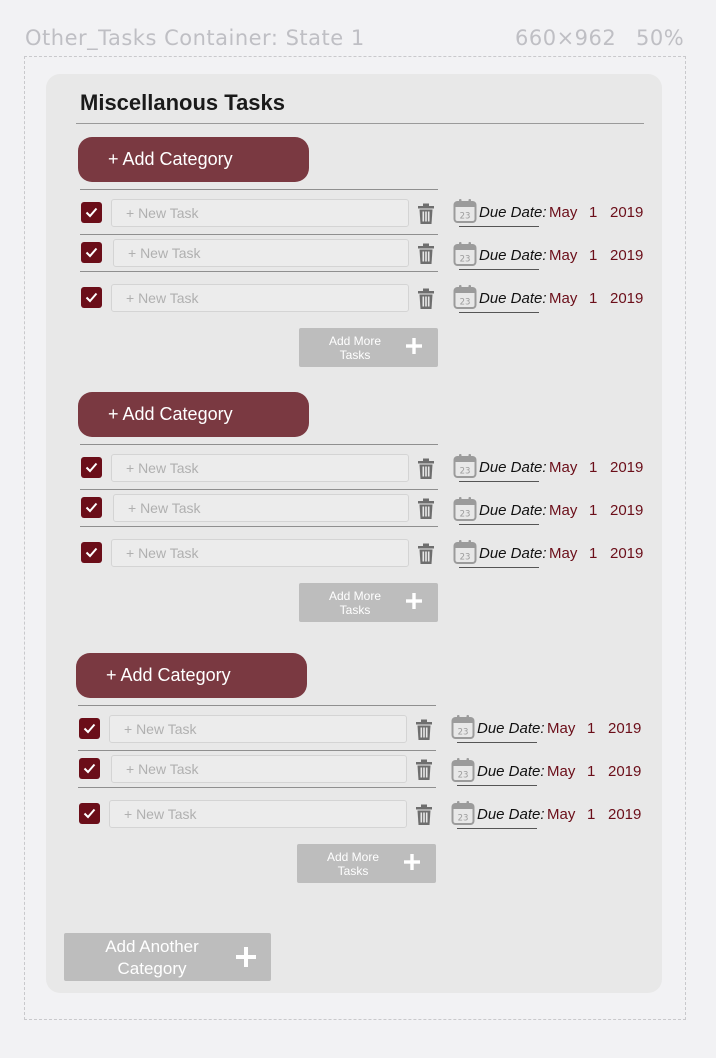 This screenshot has width=716, height=1058. I want to click on add-another-category-button: Add Another Category, so click(167, 957).